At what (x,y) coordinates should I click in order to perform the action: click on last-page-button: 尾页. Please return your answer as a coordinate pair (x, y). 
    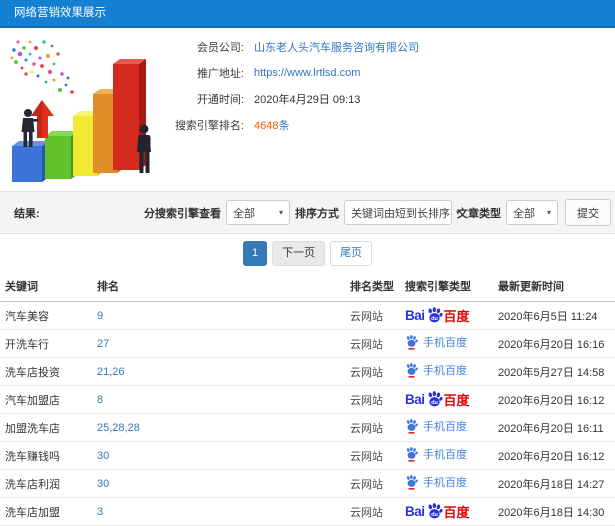
    Looking at the image, I should click on (351, 253).